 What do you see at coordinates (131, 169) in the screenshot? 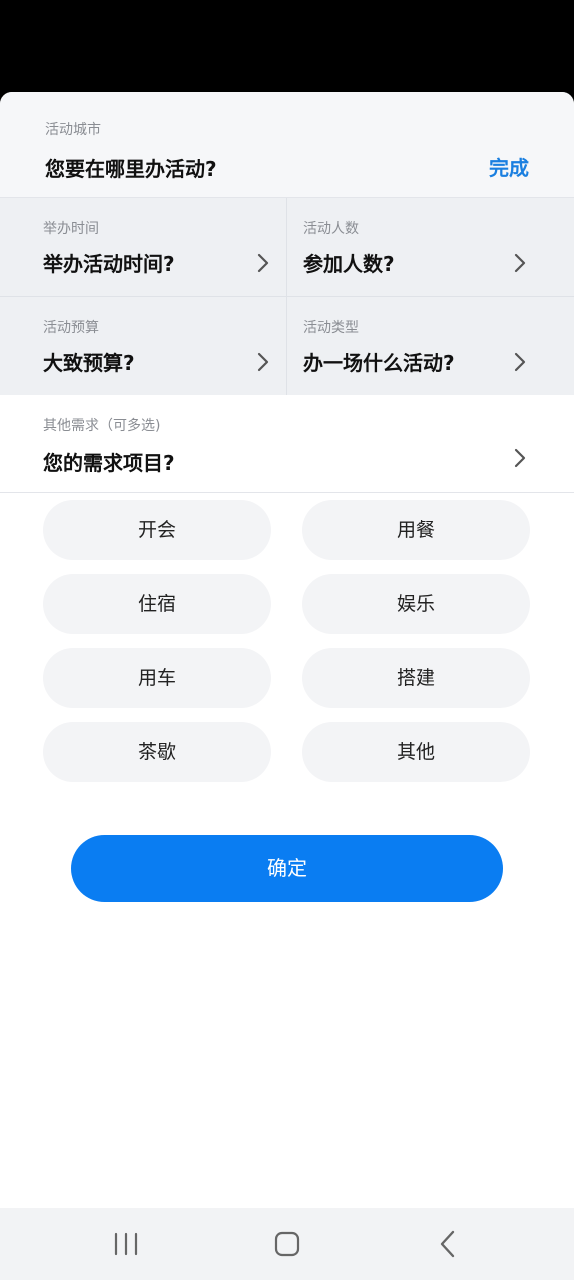
I see `city-prompt: 您要在哪里办活动?` at bounding box center [131, 169].